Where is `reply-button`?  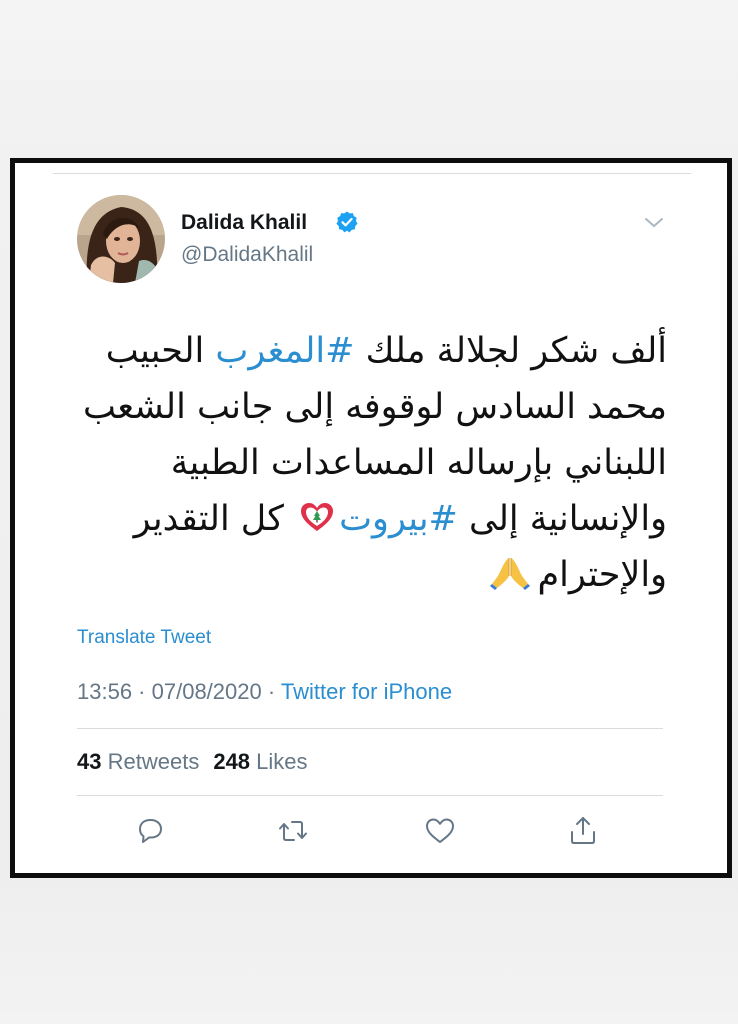 reply-button is located at coordinates (150, 831).